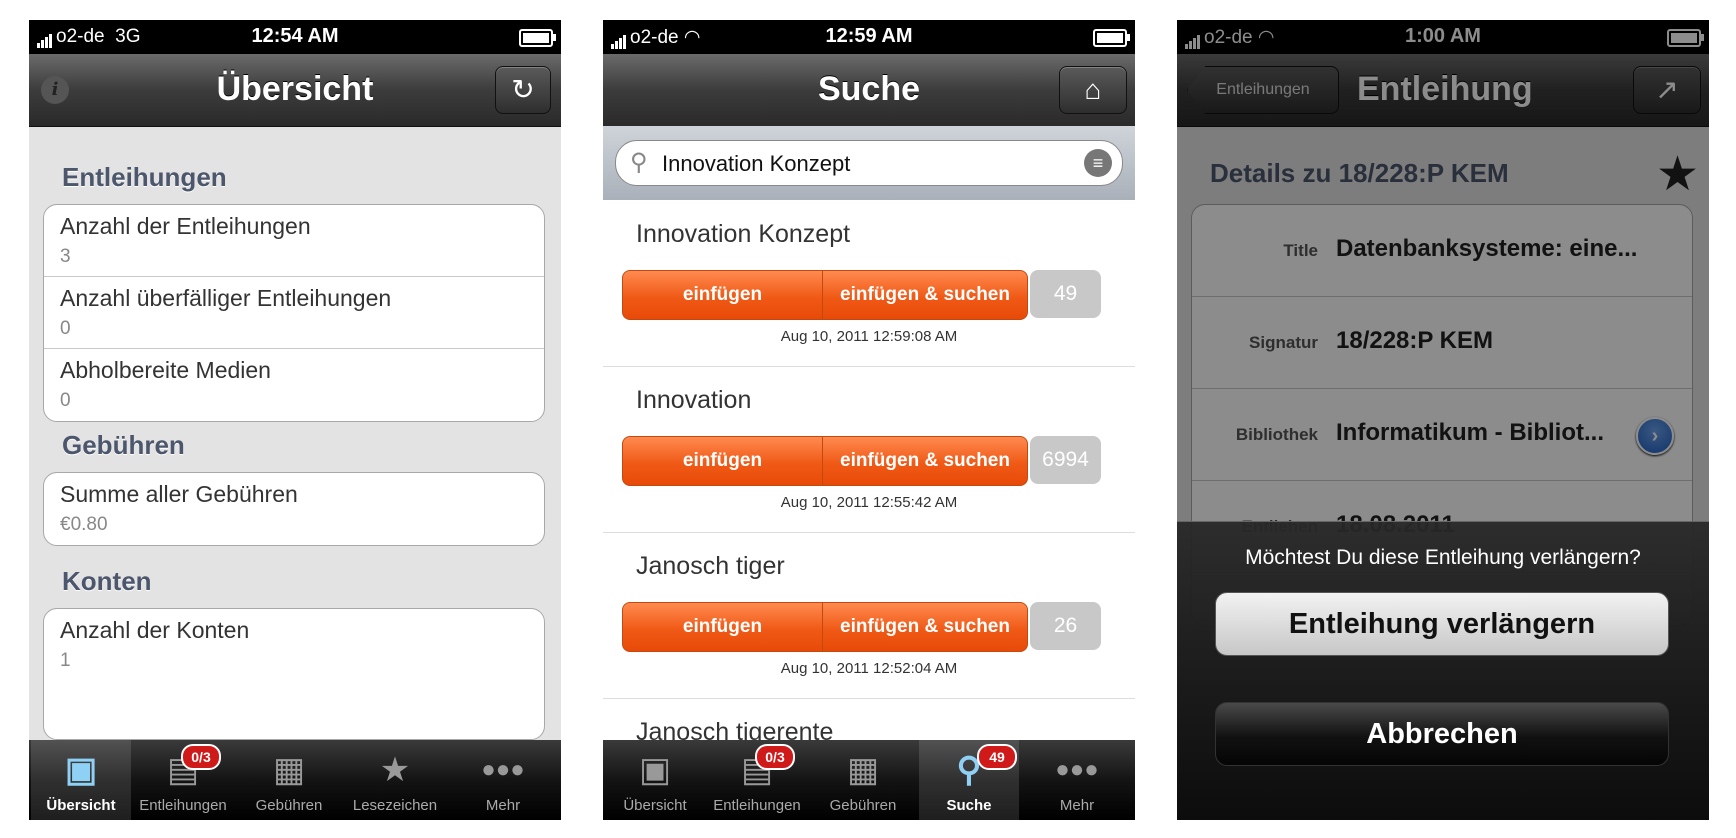 The height and width of the screenshot is (838, 1736). What do you see at coordinates (84, 524) in the screenshot?
I see `row-value: €0.80` at bounding box center [84, 524].